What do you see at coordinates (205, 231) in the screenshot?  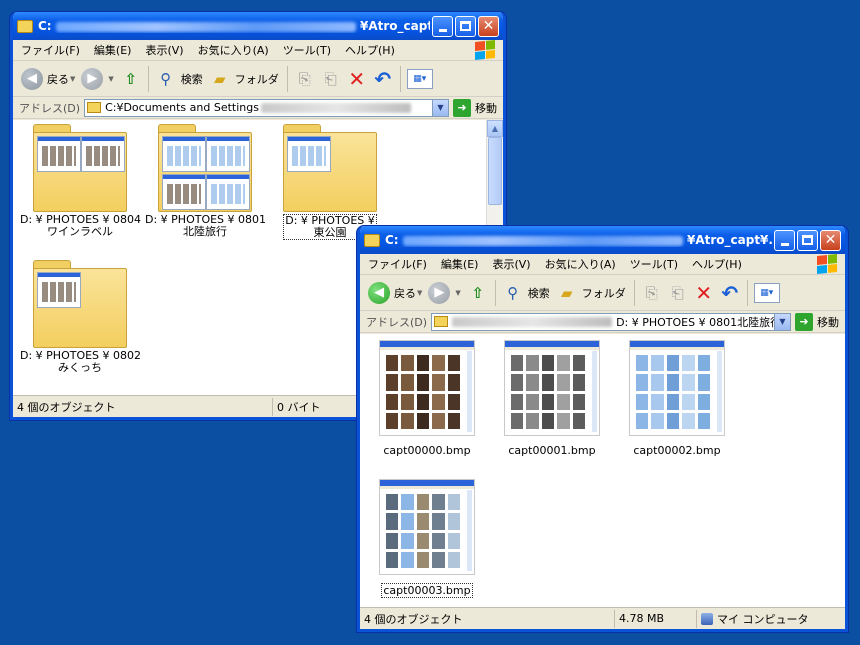 I see `folder-label-line2: 北陸旅行` at bounding box center [205, 231].